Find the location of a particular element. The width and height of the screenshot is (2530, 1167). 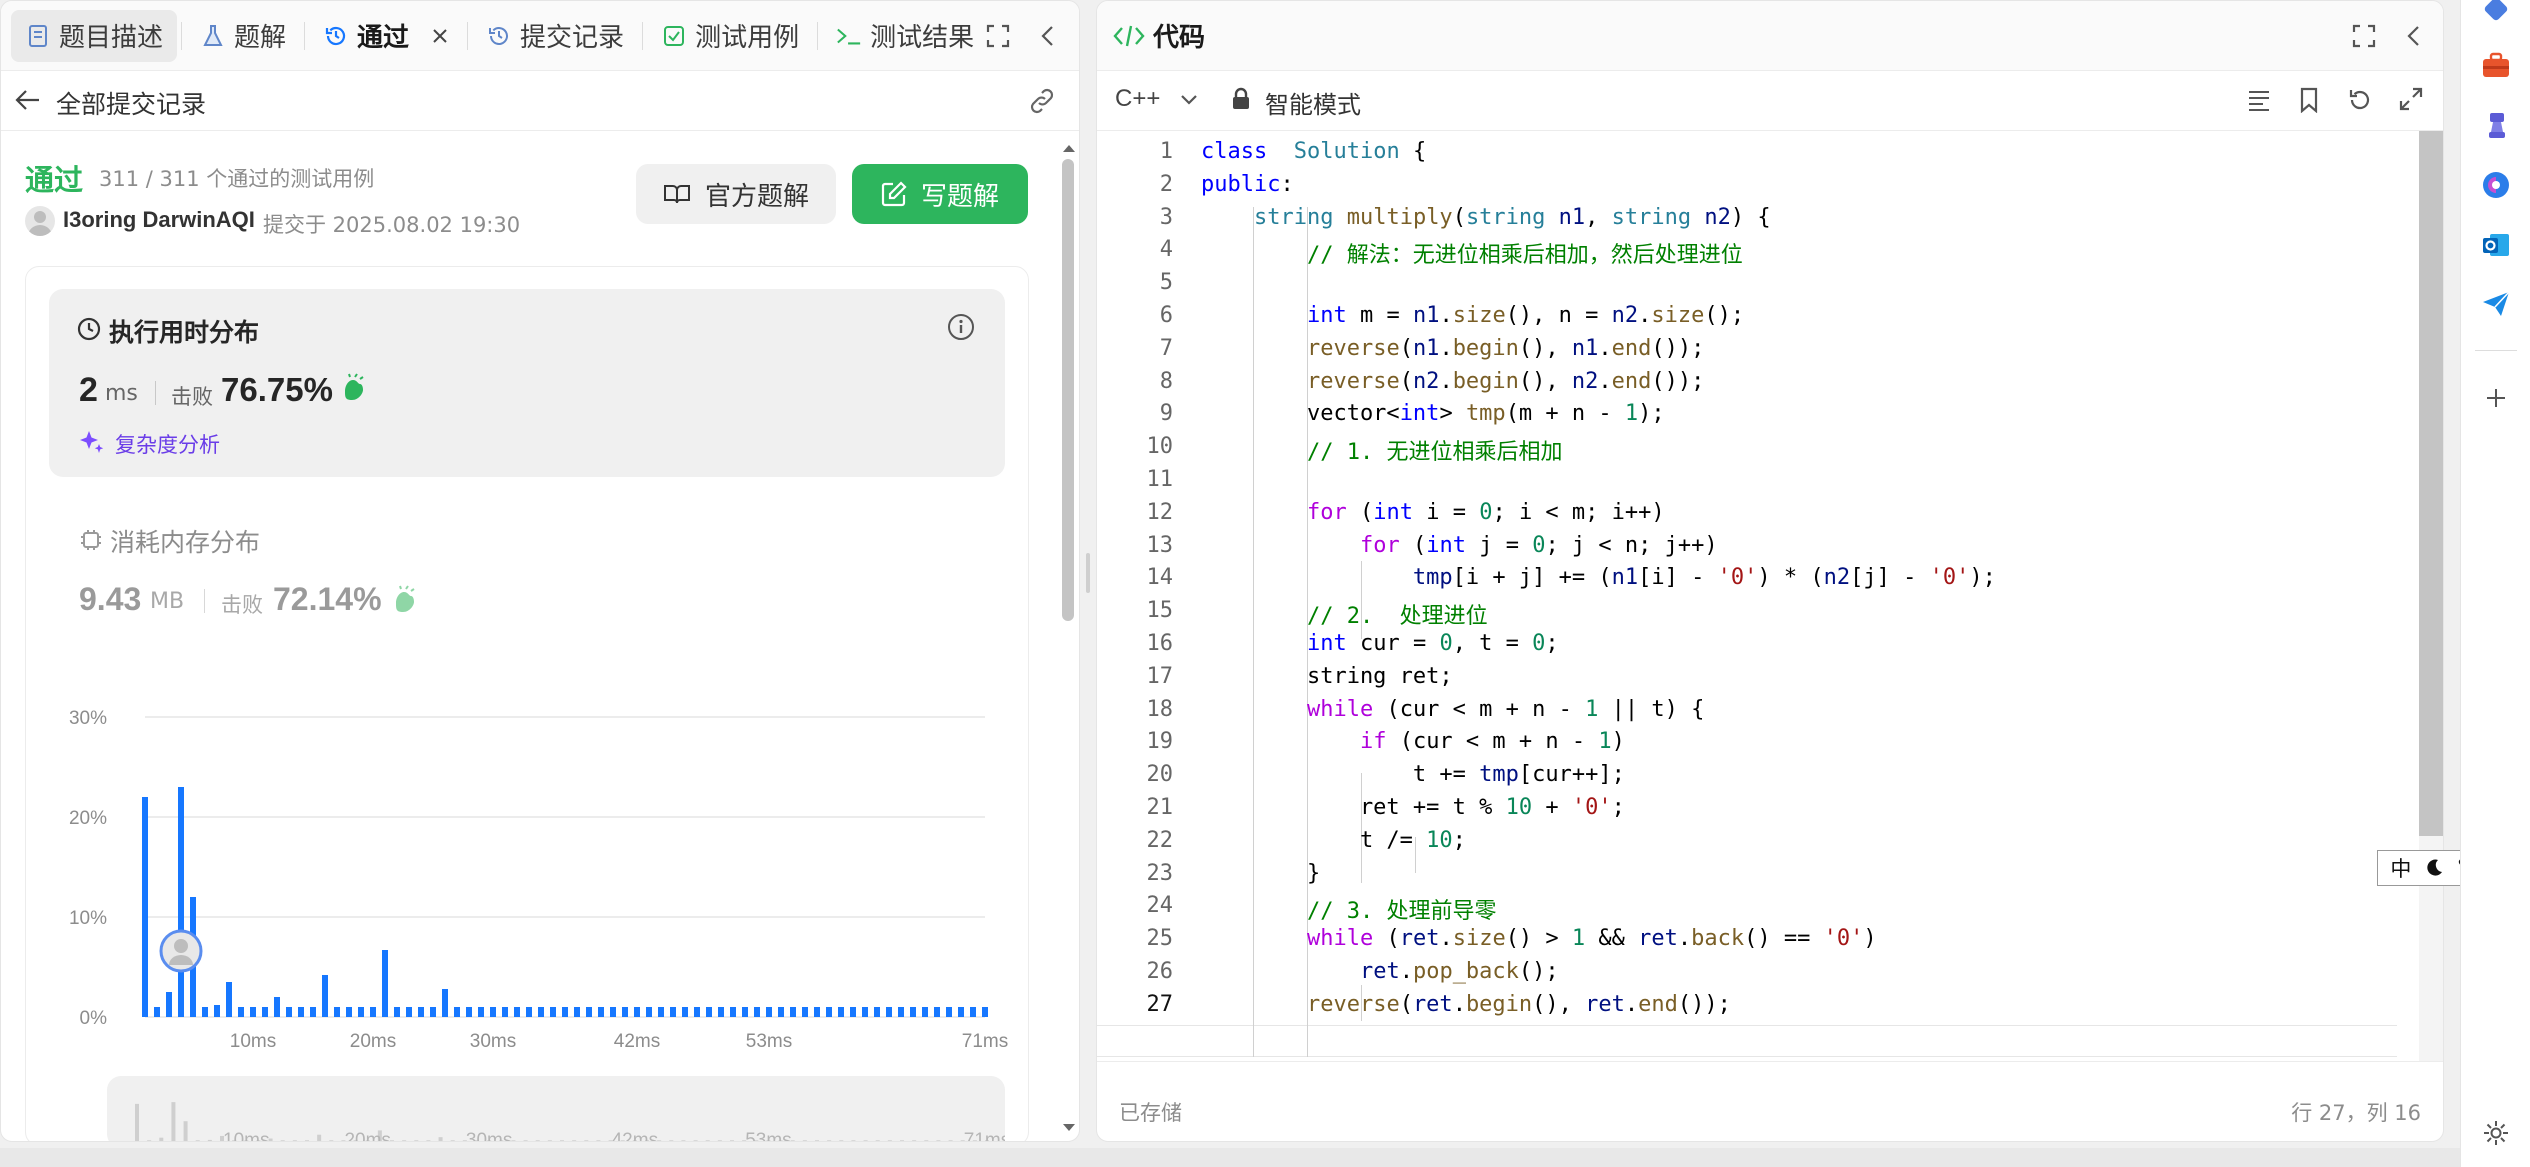

ime-language: 中 is located at coordinates (2400, 868).